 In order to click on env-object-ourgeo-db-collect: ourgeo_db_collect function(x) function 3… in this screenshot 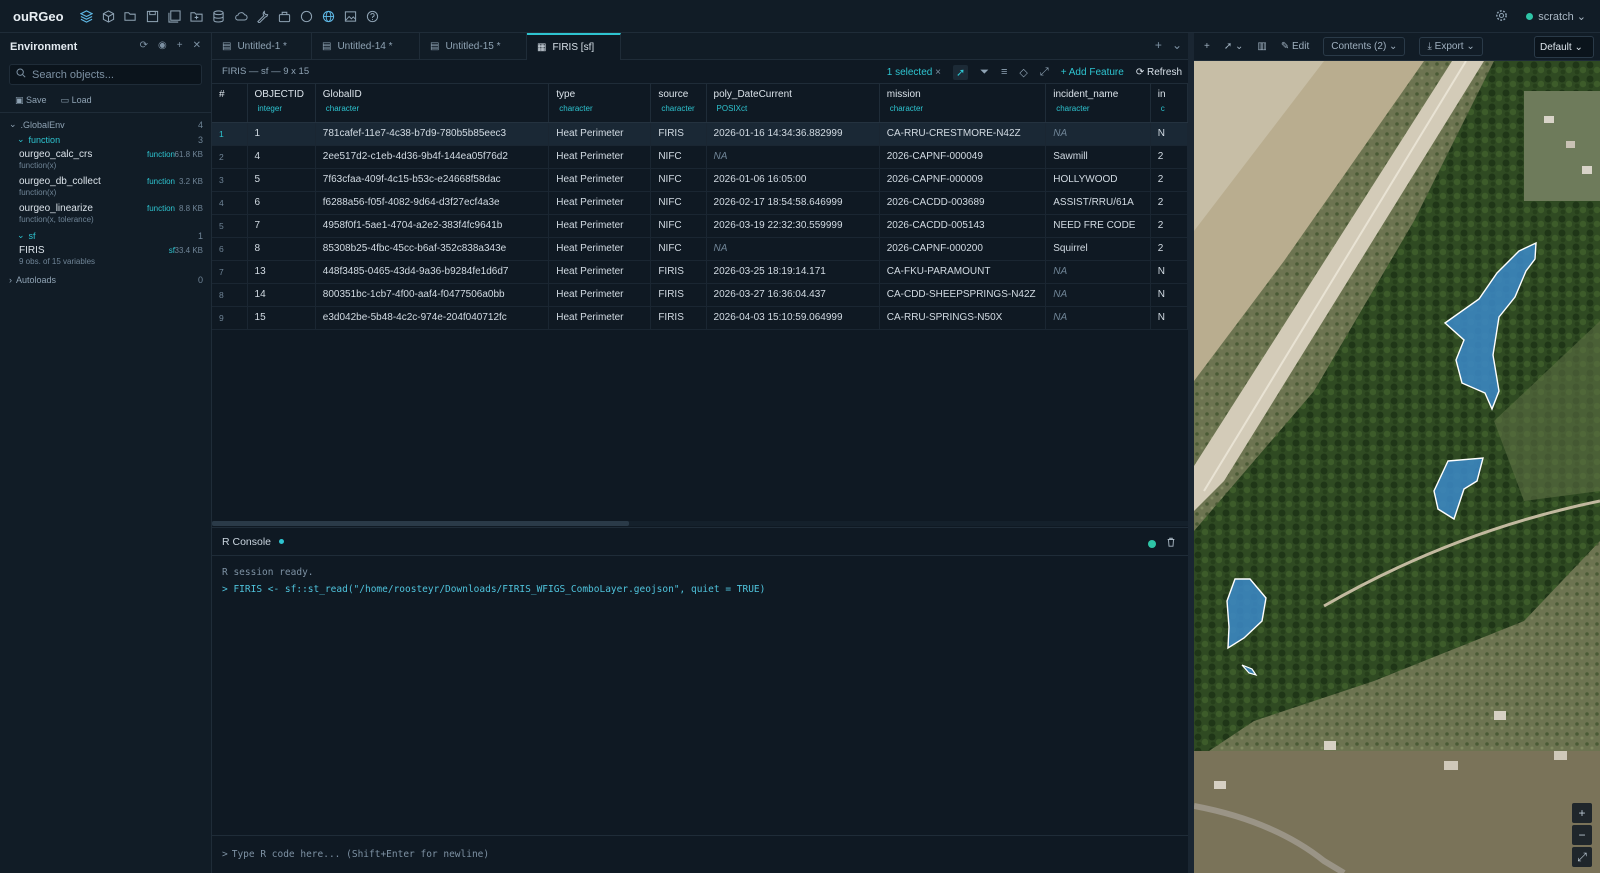, I will do `click(105, 187)`.